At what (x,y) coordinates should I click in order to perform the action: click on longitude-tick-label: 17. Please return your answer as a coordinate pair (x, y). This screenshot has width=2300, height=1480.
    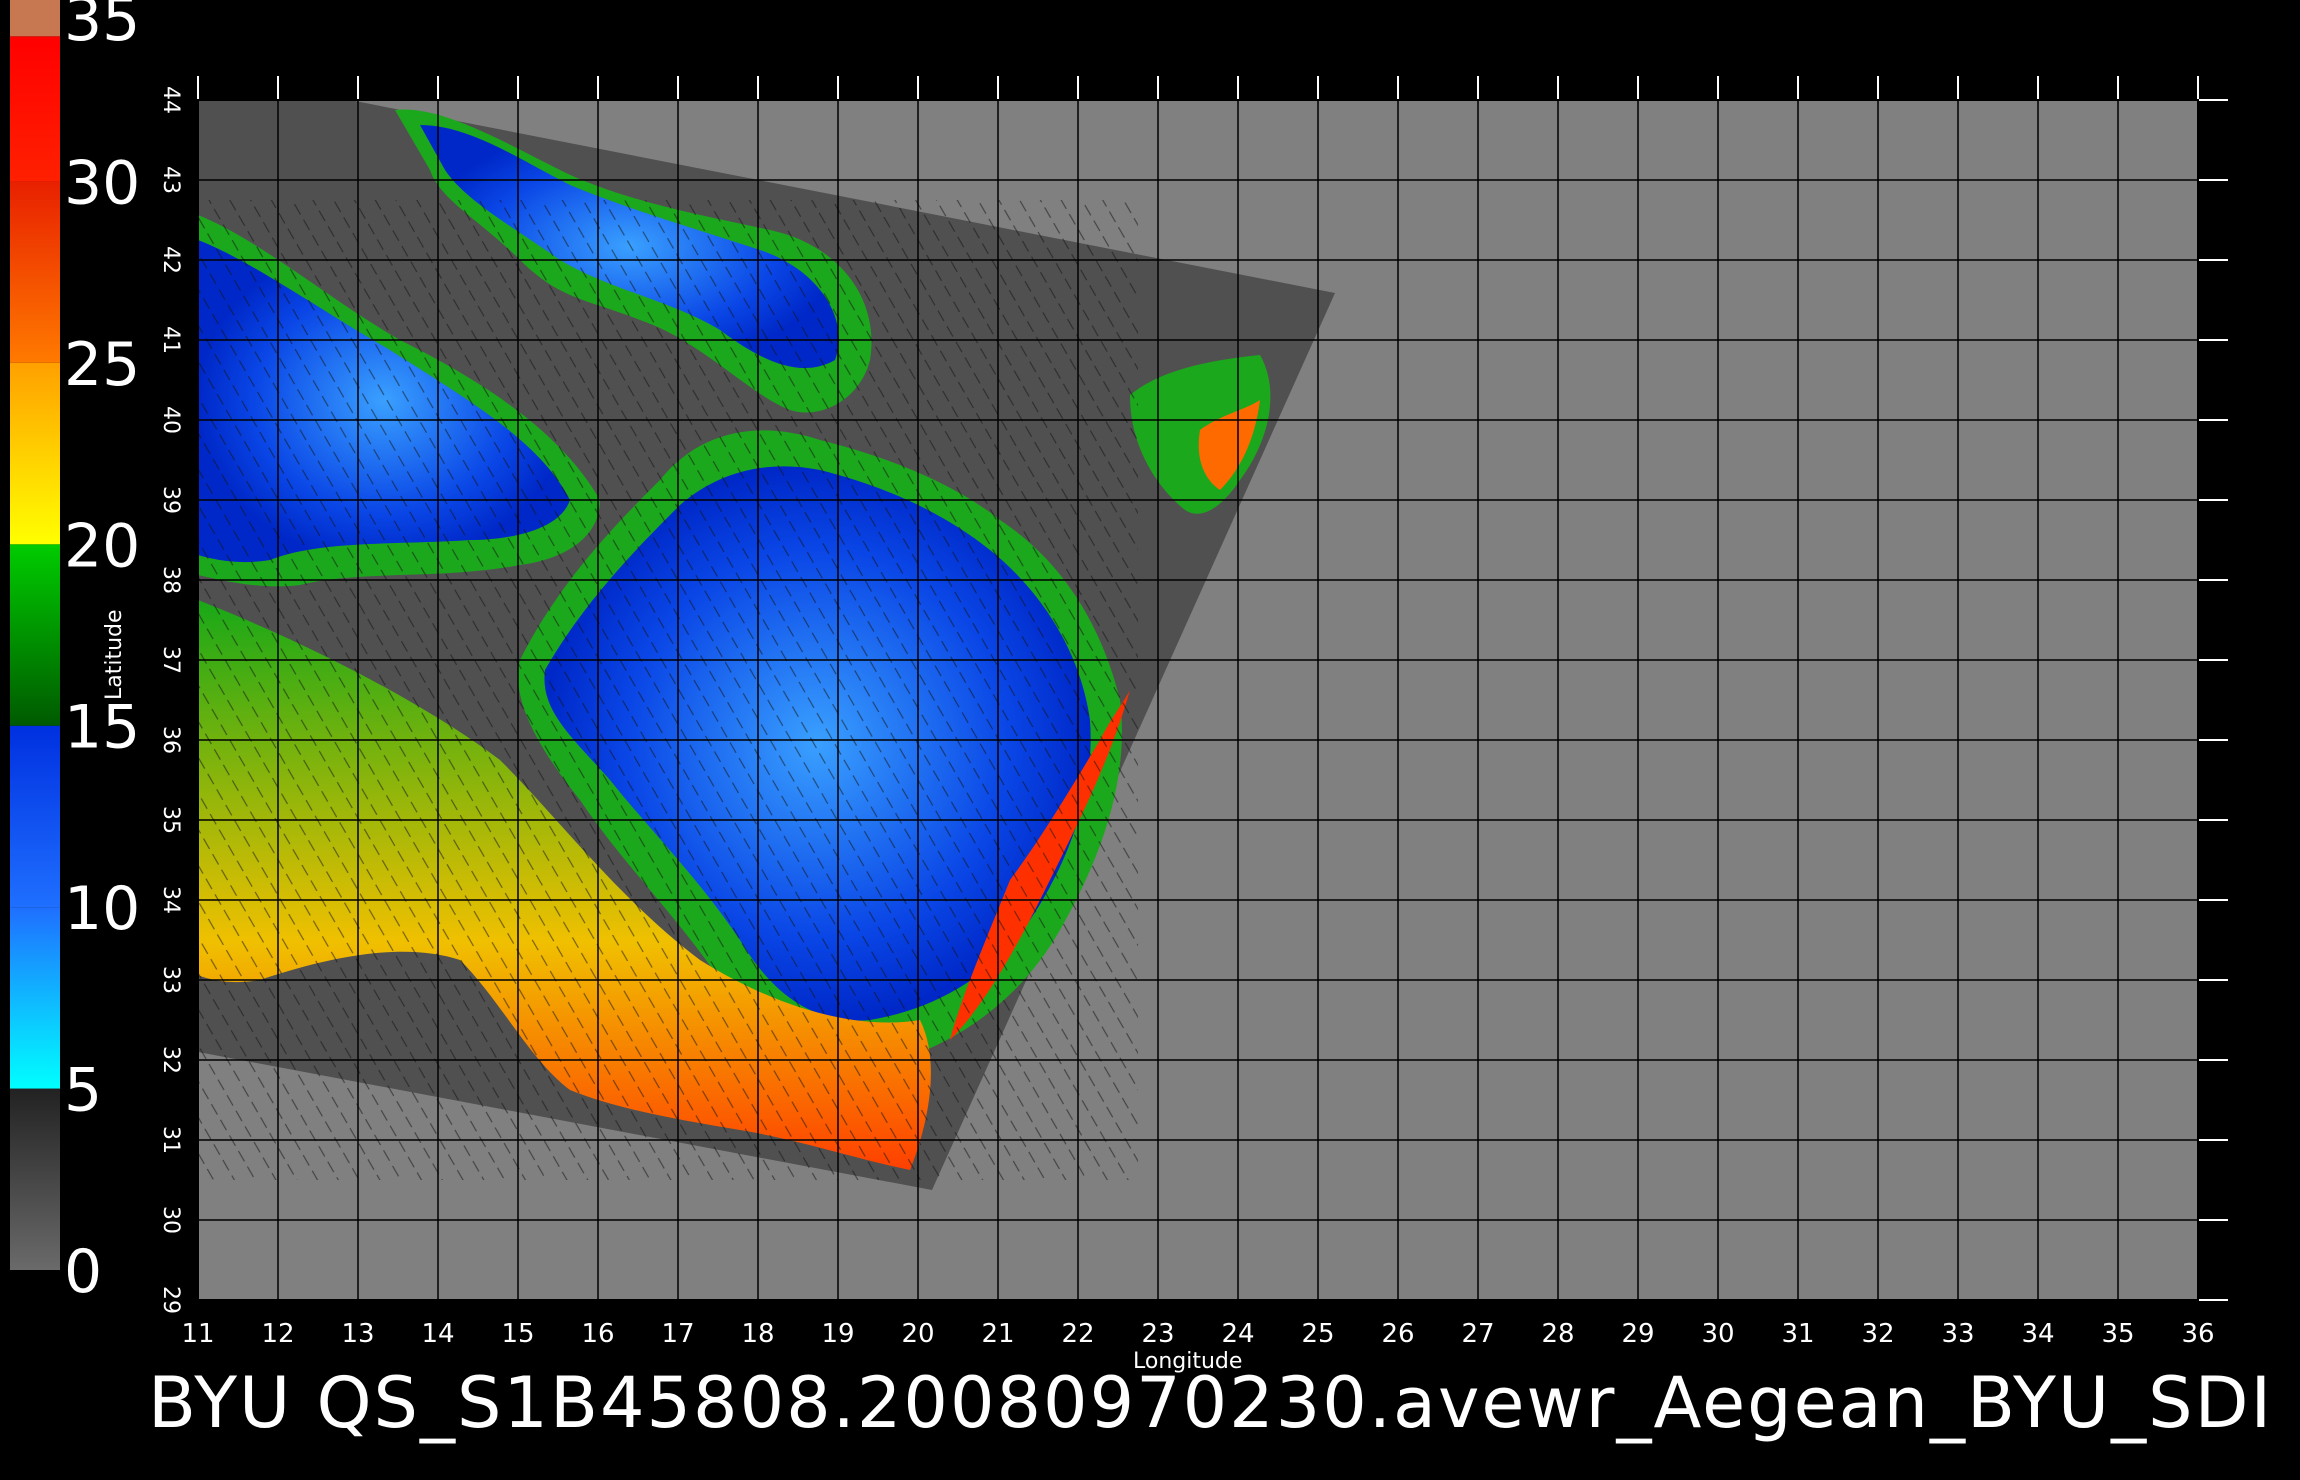
    Looking at the image, I should click on (677, 1334).